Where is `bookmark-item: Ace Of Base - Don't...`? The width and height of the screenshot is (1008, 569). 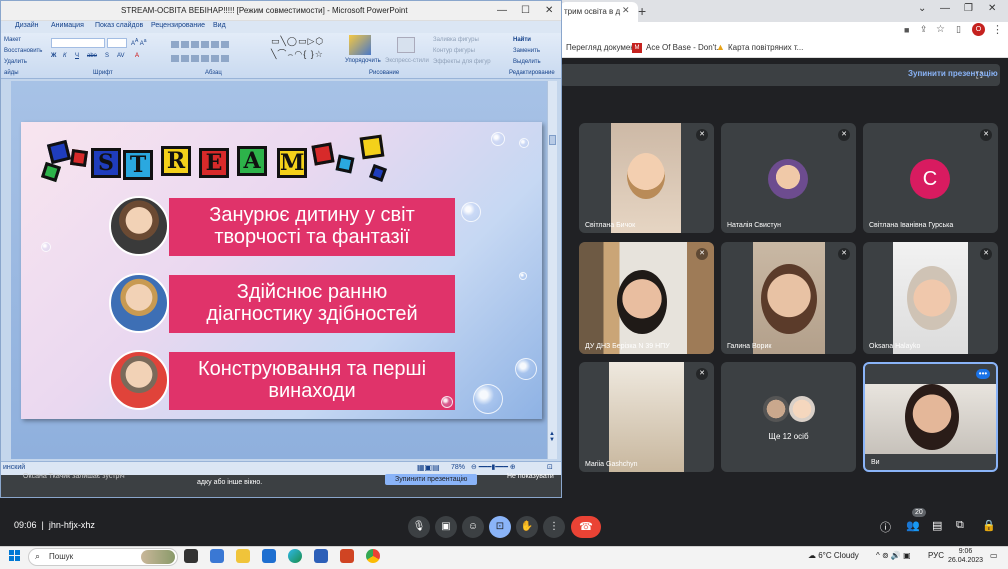
bookmark-item: Ace Of Base - Don't... is located at coordinates (684, 47).